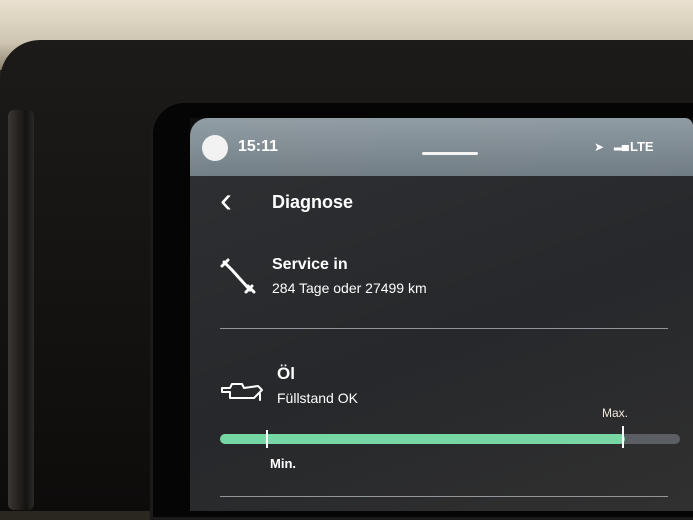 The width and height of the screenshot is (693, 520). I want to click on service-title: Service in, so click(310, 264).